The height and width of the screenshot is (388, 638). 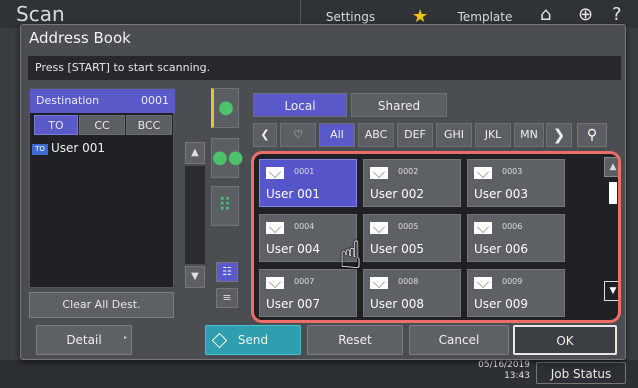 I want to click on list-view-icon: ≡, so click(x=227, y=298).